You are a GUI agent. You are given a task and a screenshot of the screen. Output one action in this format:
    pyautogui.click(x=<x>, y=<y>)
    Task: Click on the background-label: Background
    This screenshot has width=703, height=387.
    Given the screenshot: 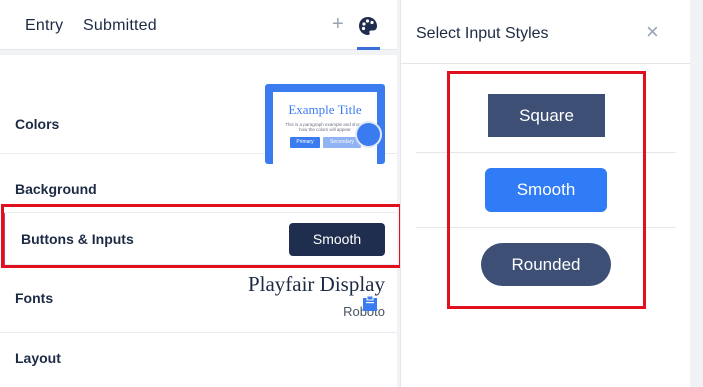 What is the action you would take?
    pyautogui.click(x=56, y=189)
    